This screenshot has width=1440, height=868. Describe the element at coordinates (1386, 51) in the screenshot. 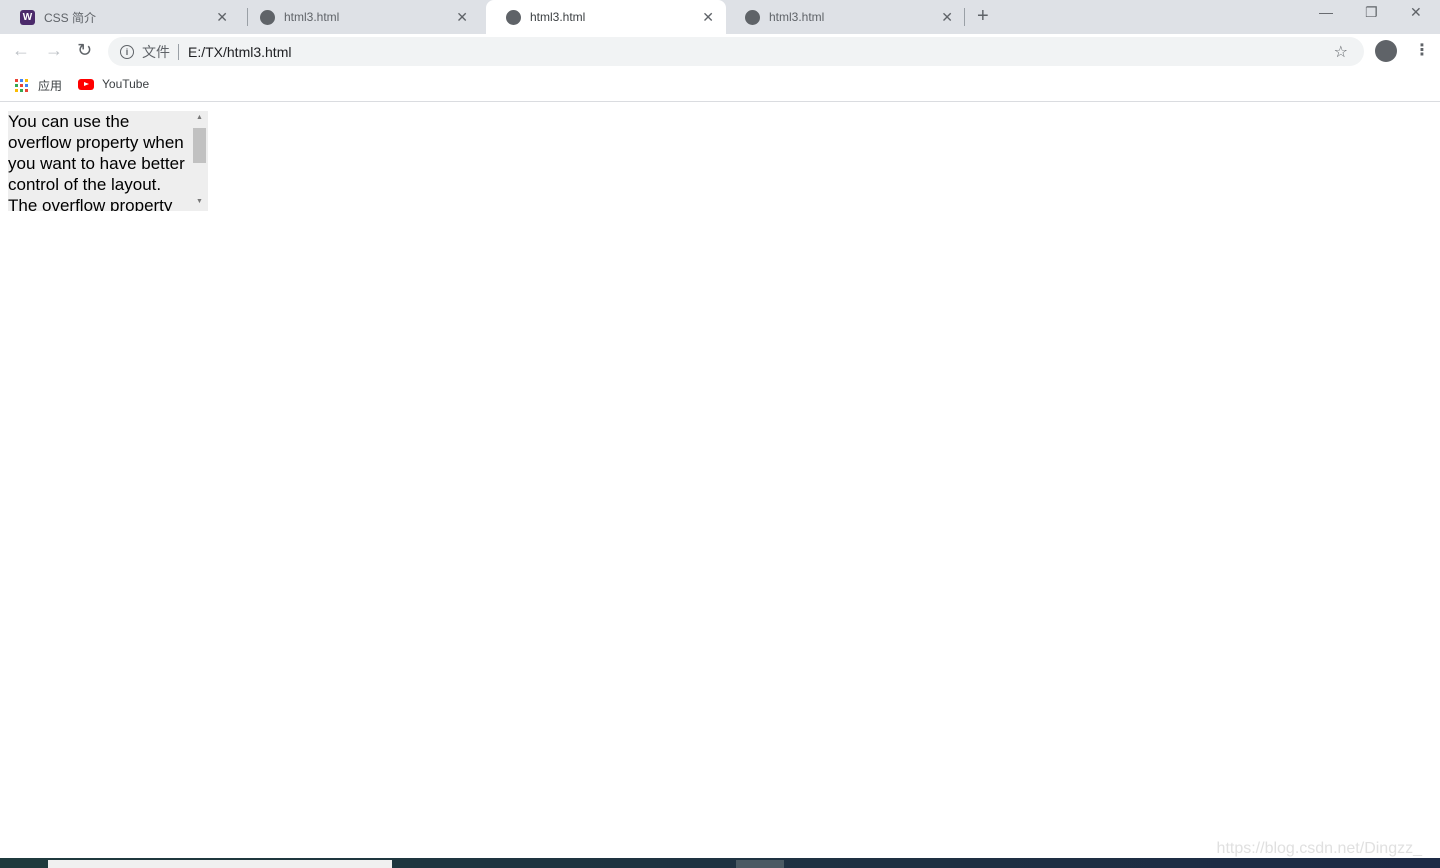

I see `profile-avatar-icon` at that location.